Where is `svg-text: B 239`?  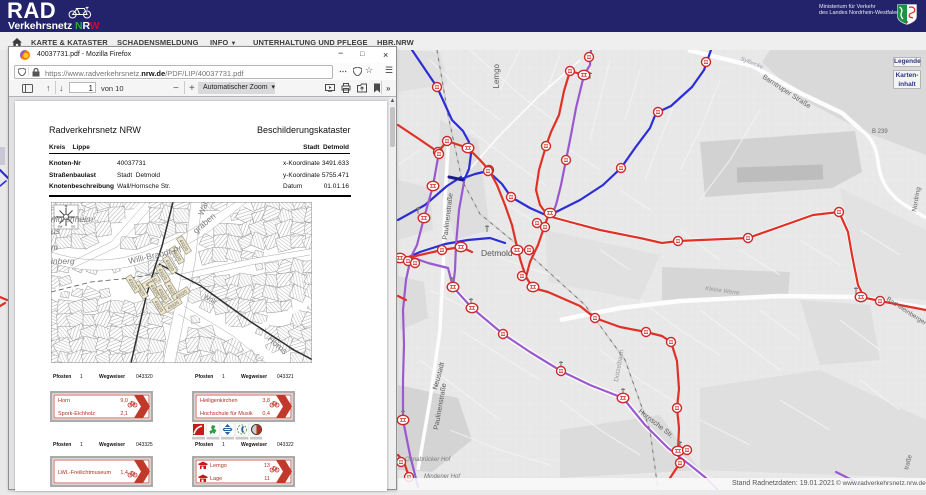
svg-text: B 239 is located at coordinates (880, 132).